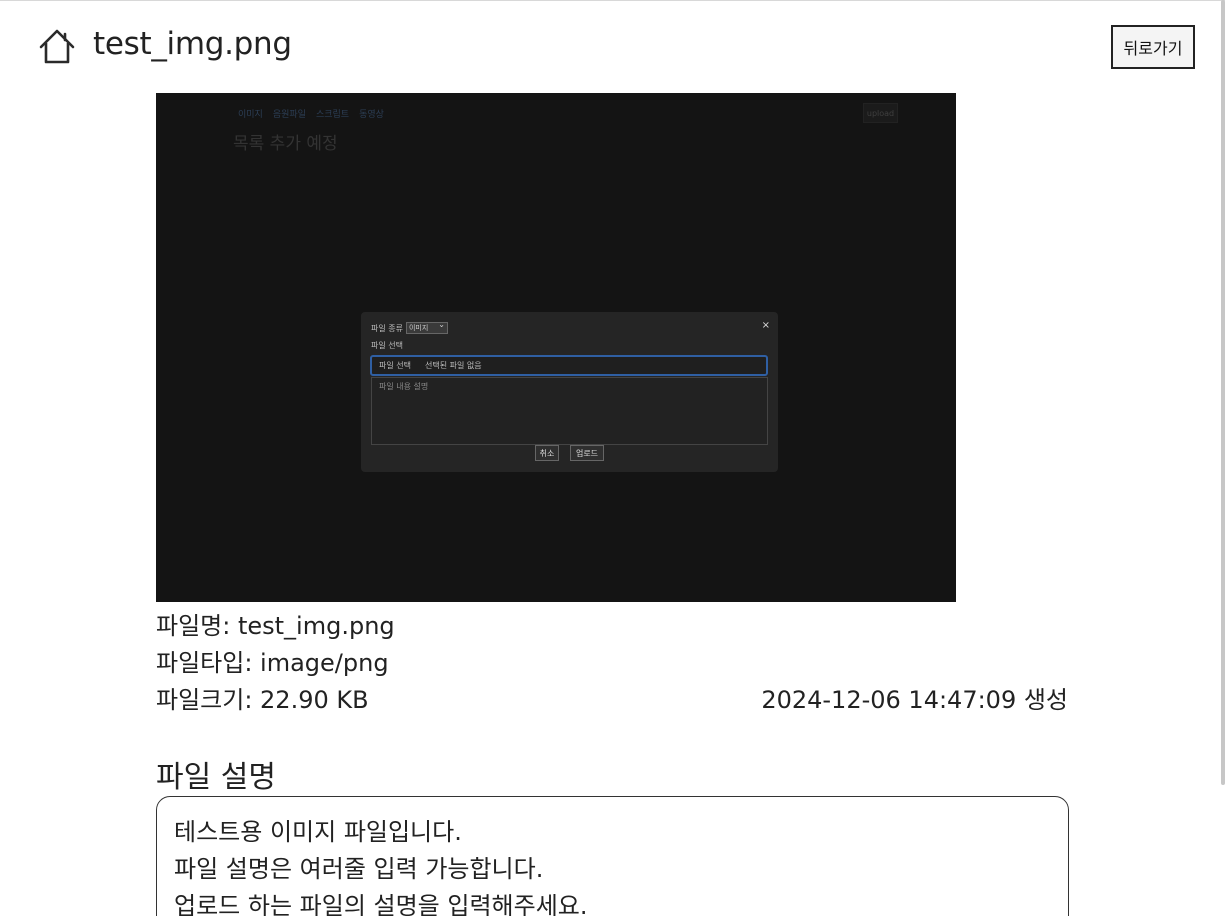  What do you see at coordinates (285, 144) in the screenshot?
I see `preview-heading: 목록 추가 예정` at bounding box center [285, 144].